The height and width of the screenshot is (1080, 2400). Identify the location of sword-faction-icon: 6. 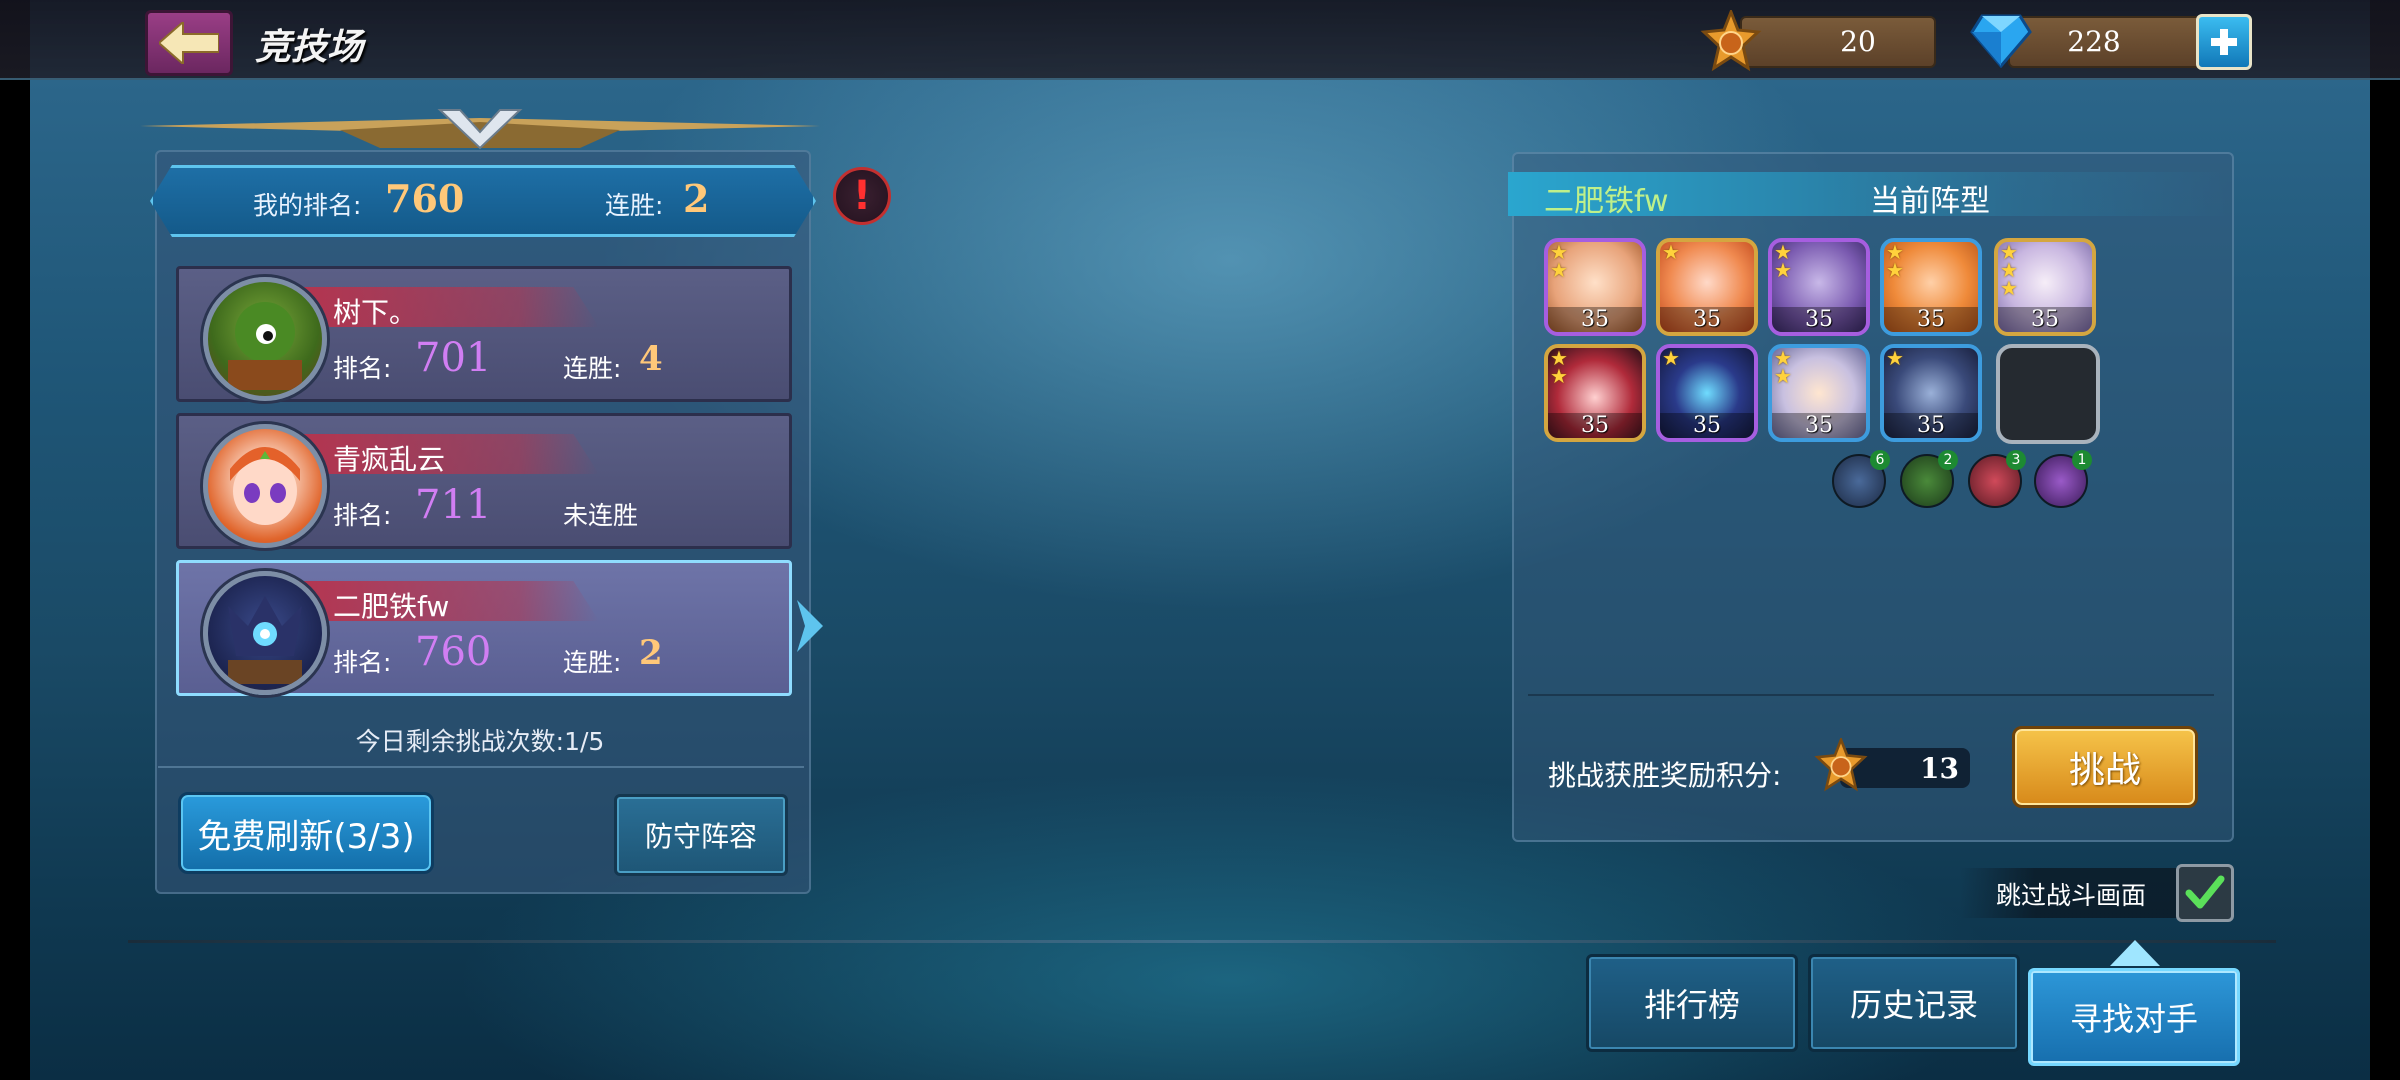
(1861, 479).